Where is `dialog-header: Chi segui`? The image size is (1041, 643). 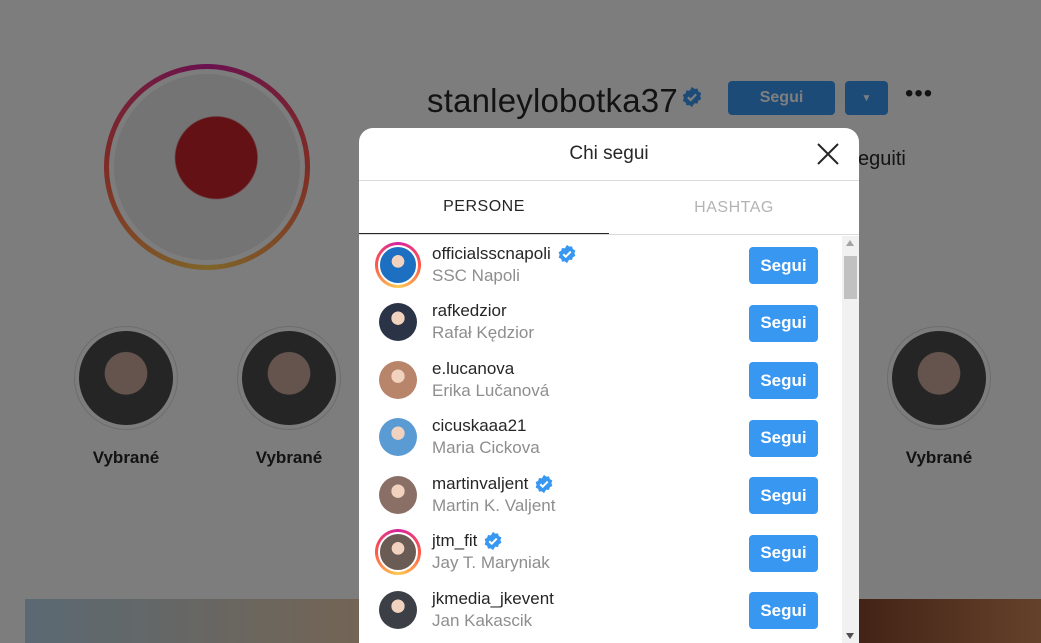 dialog-header: Chi segui is located at coordinates (609, 154).